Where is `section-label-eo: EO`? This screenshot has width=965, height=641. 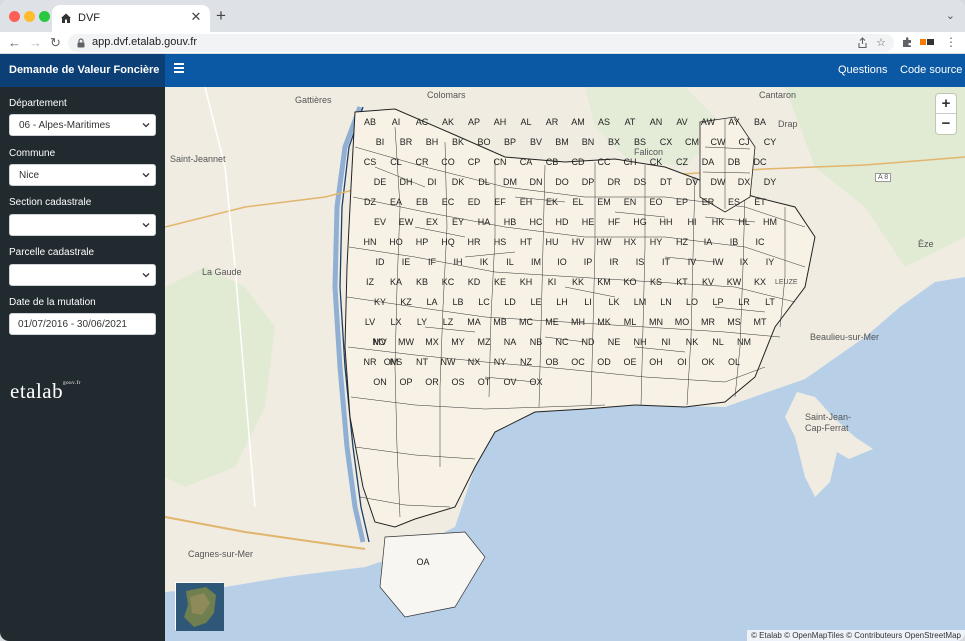 section-label-eo: EO is located at coordinates (655, 202).